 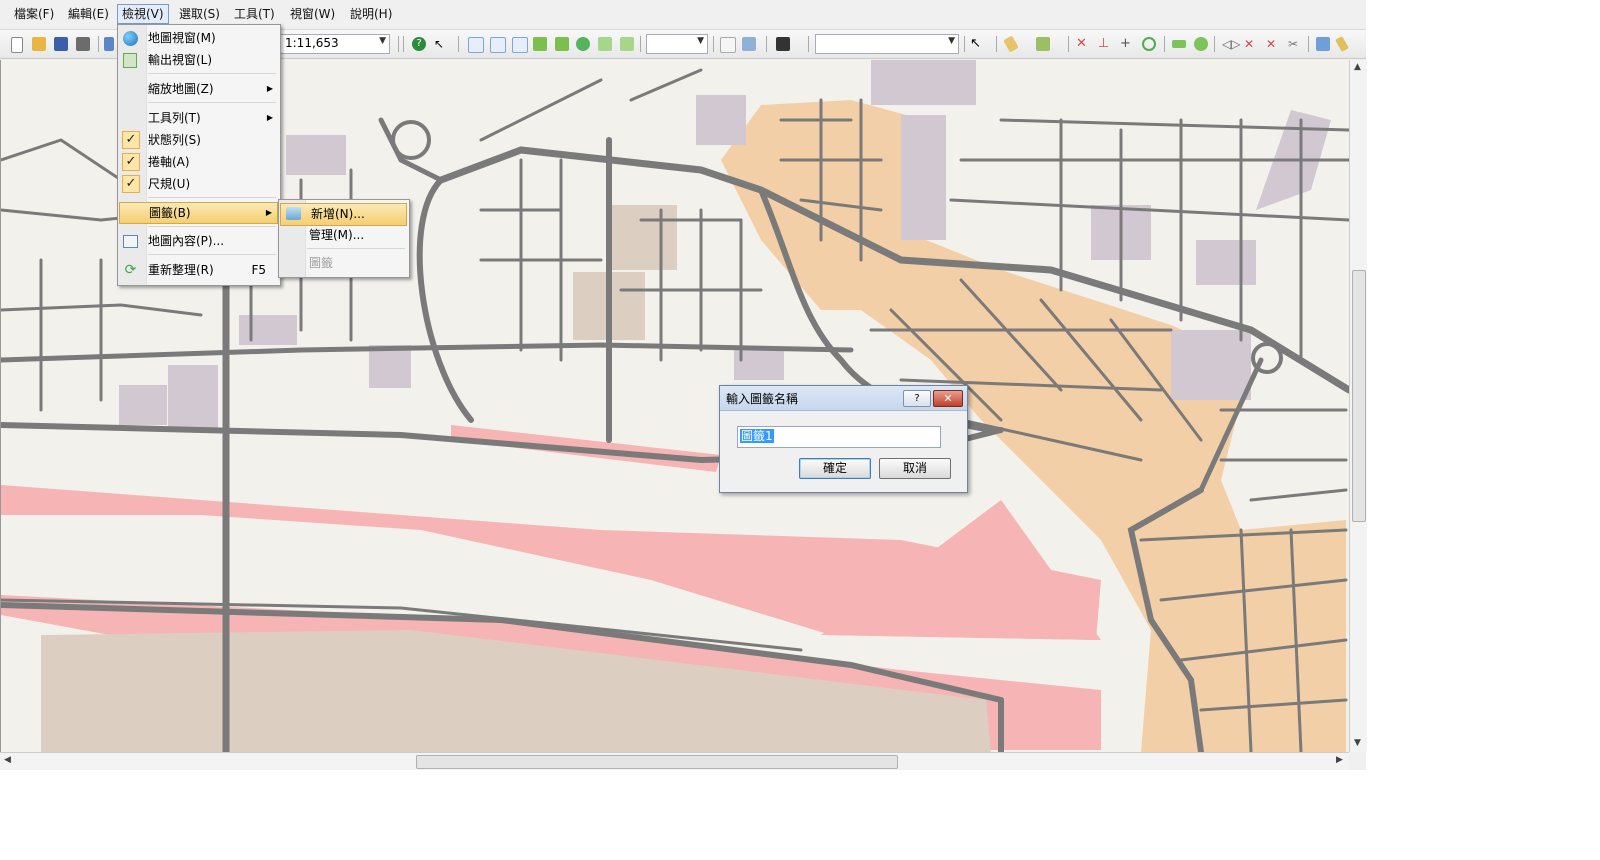 What do you see at coordinates (198, 38) in the screenshot?
I see `menu-item-map-window: 地圖視窗(M)` at bounding box center [198, 38].